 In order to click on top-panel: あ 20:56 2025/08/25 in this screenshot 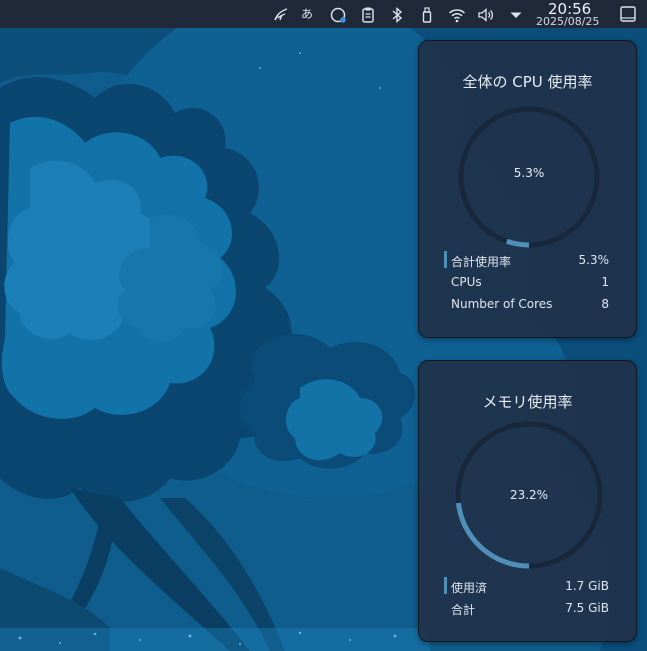, I will do `click(323, 14)`.